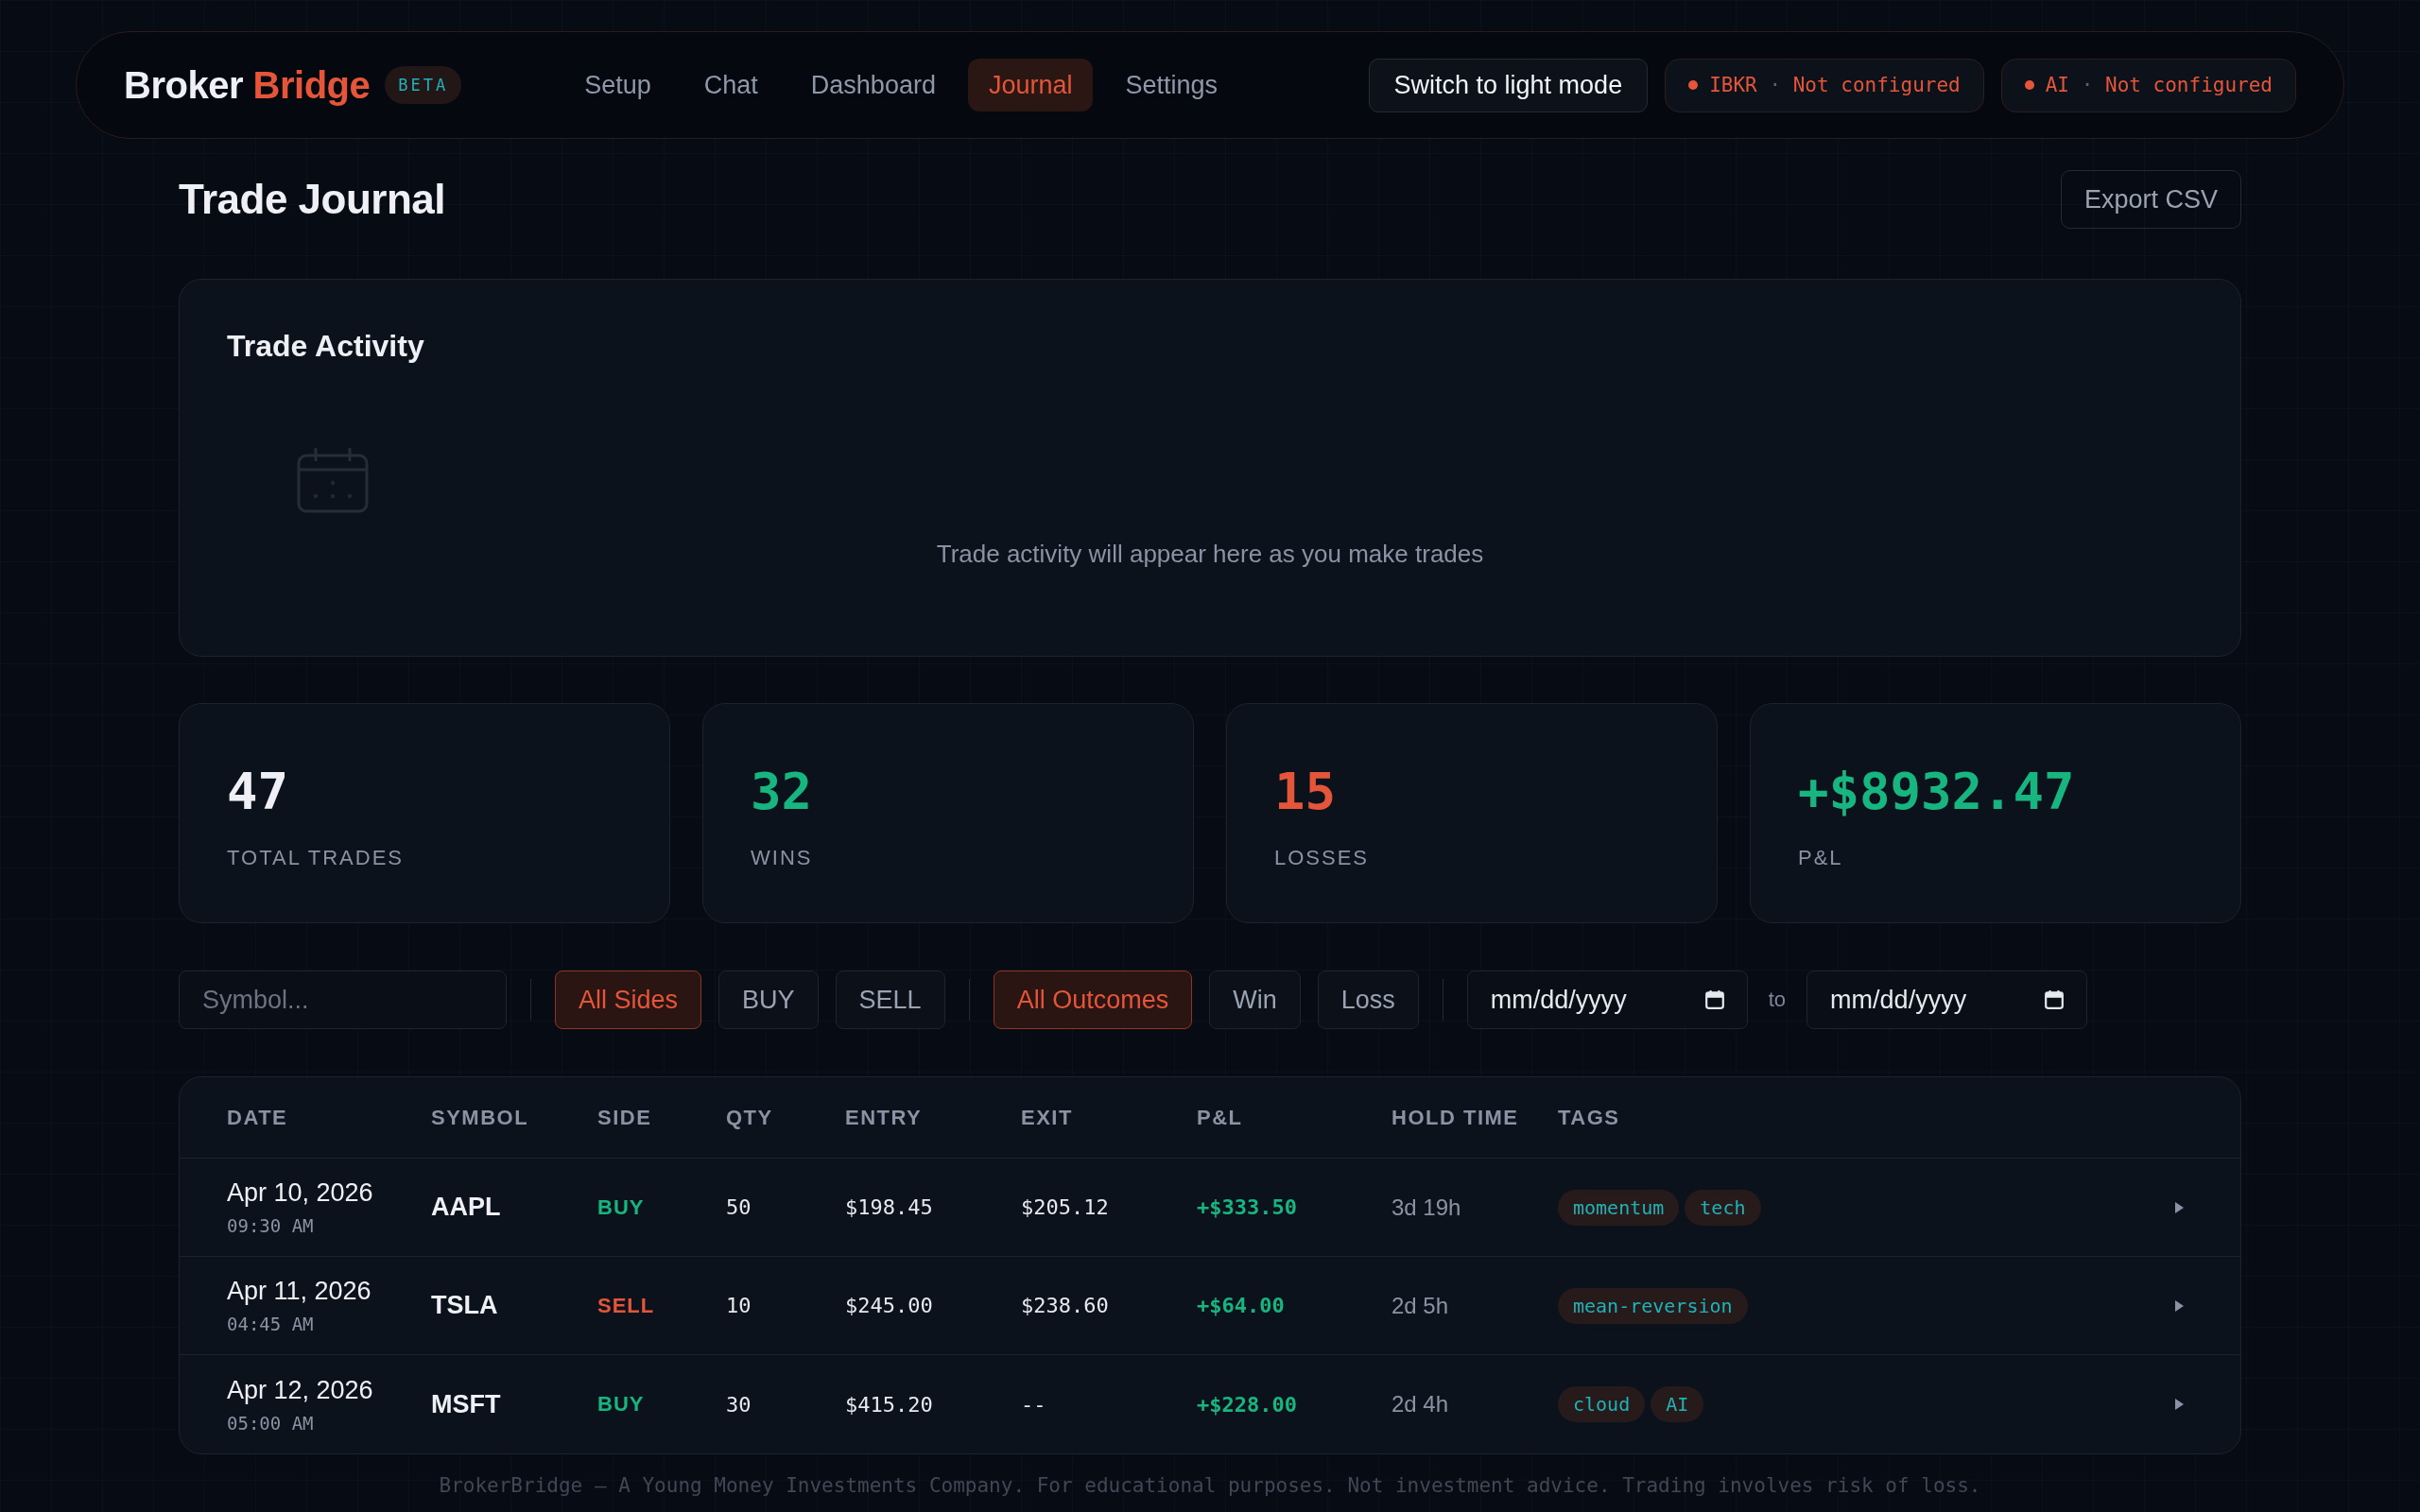  What do you see at coordinates (1247, 1207) in the screenshot?
I see `profit-loss-amount: +$333.50` at bounding box center [1247, 1207].